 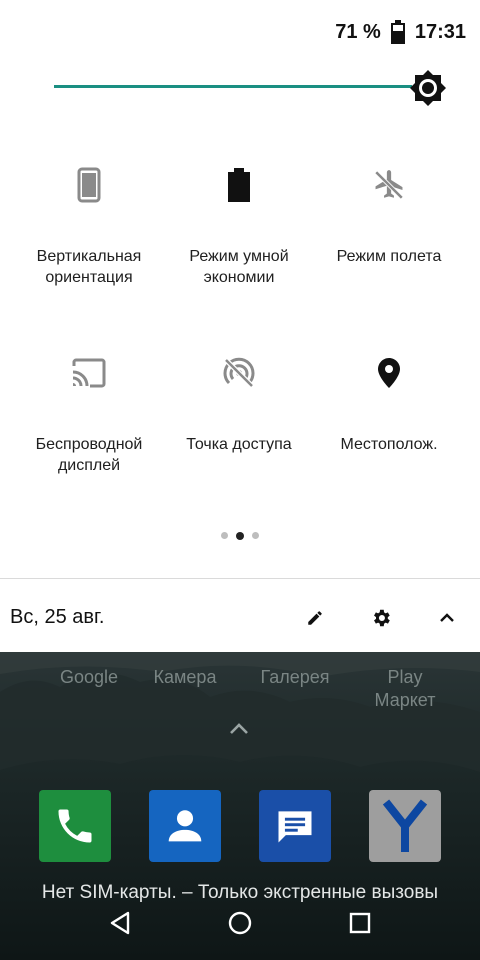 I want to click on cast-icon, so click(x=89, y=373).